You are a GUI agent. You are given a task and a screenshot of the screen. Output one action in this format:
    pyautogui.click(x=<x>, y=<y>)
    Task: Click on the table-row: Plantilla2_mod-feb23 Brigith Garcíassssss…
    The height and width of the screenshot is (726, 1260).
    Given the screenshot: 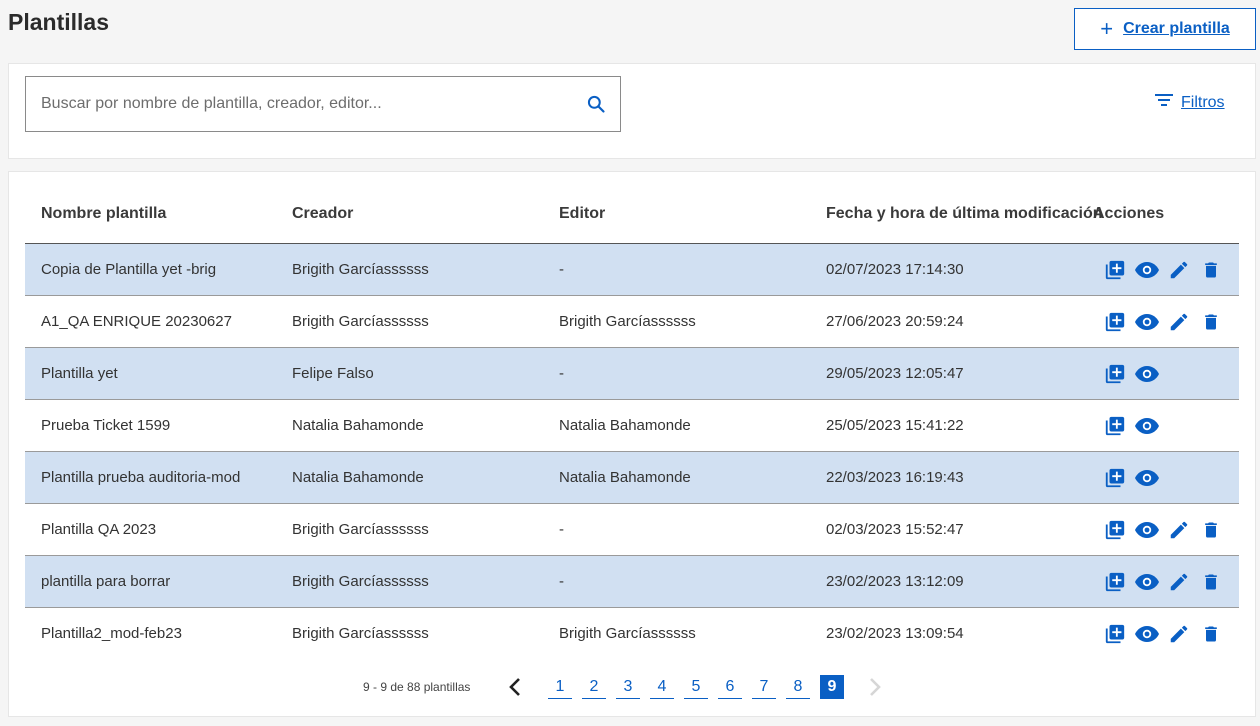 What is the action you would take?
    pyautogui.click(x=632, y=634)
    